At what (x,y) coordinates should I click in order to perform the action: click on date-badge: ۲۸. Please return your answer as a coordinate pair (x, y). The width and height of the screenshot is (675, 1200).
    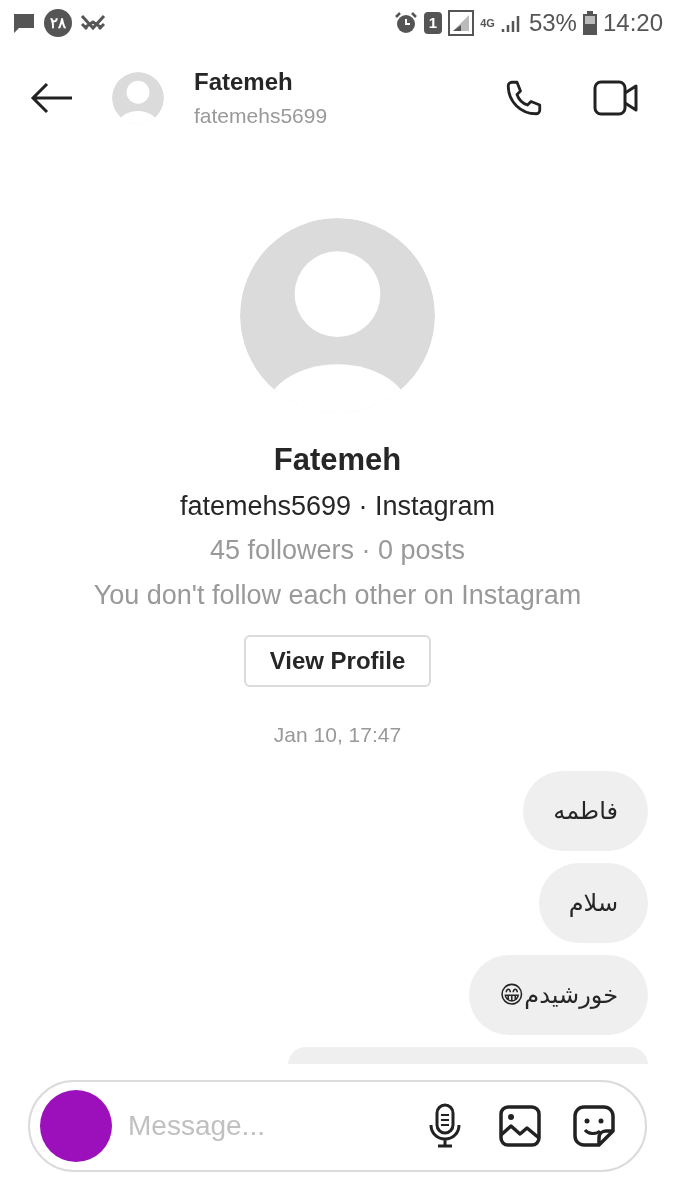
    Looking at the image, I should click on (58, 23).